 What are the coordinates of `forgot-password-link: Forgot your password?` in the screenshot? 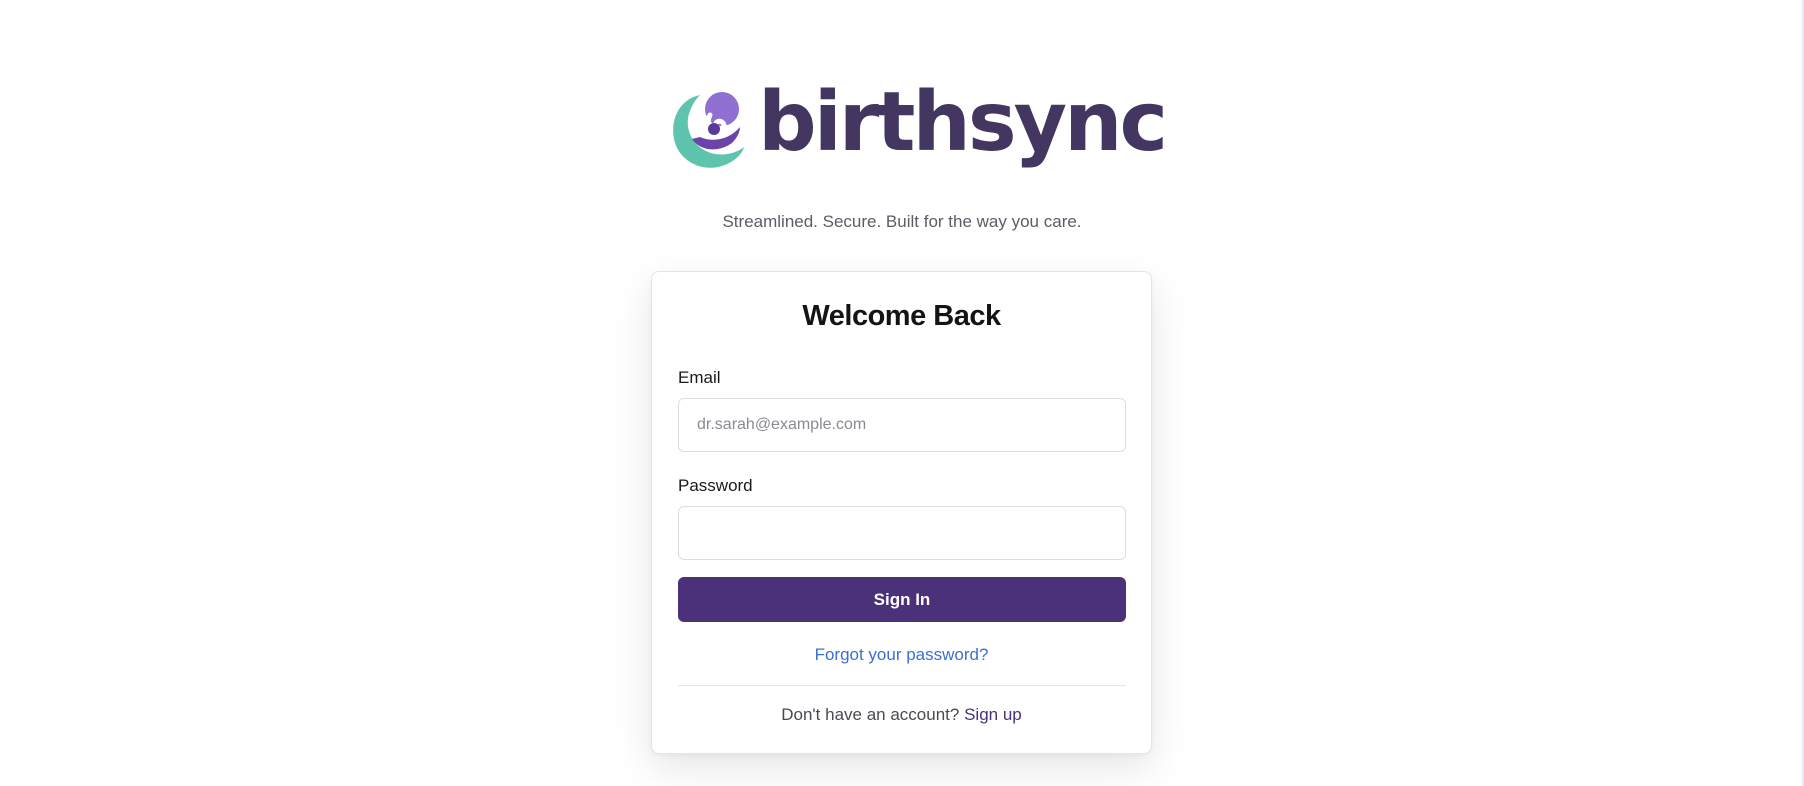 It's located at (901, 655).